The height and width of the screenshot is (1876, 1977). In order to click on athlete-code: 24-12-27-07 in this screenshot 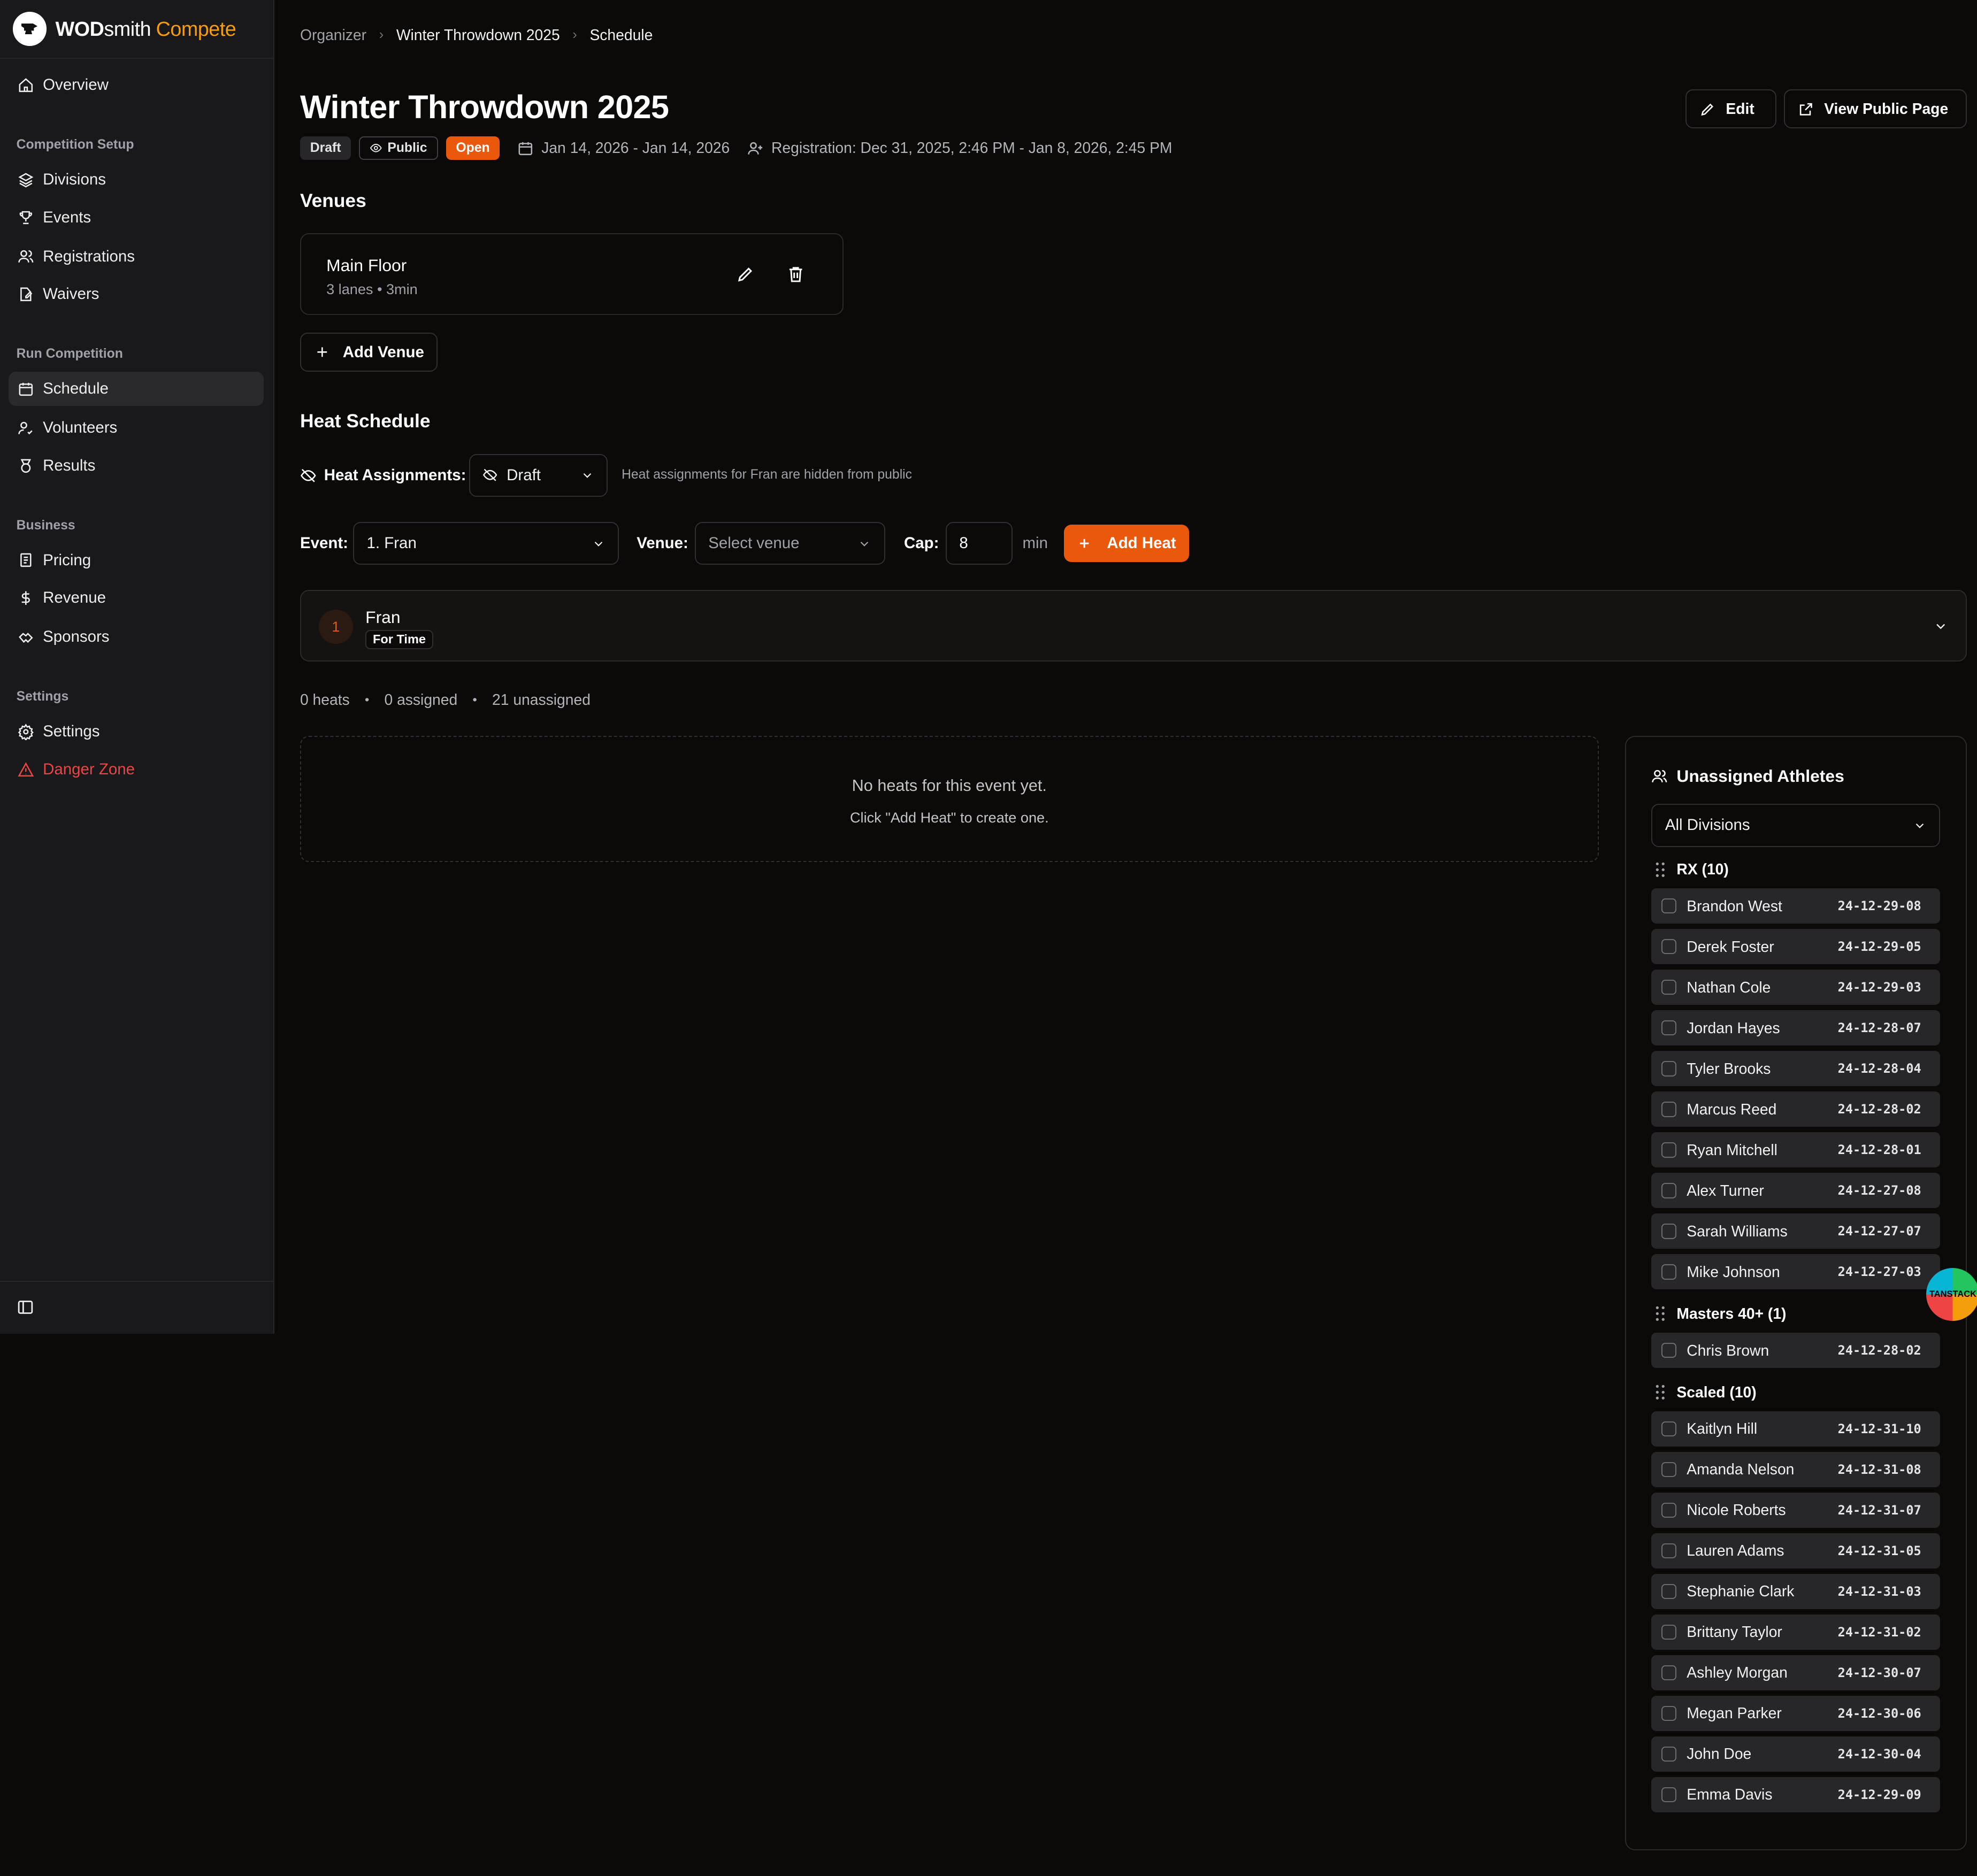, I will do `click(1879, 1231)`.